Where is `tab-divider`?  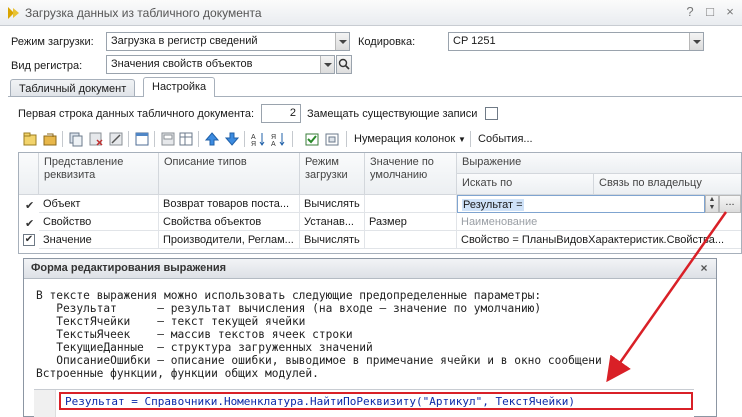
tab-divider is located at coordinates (375, 96).